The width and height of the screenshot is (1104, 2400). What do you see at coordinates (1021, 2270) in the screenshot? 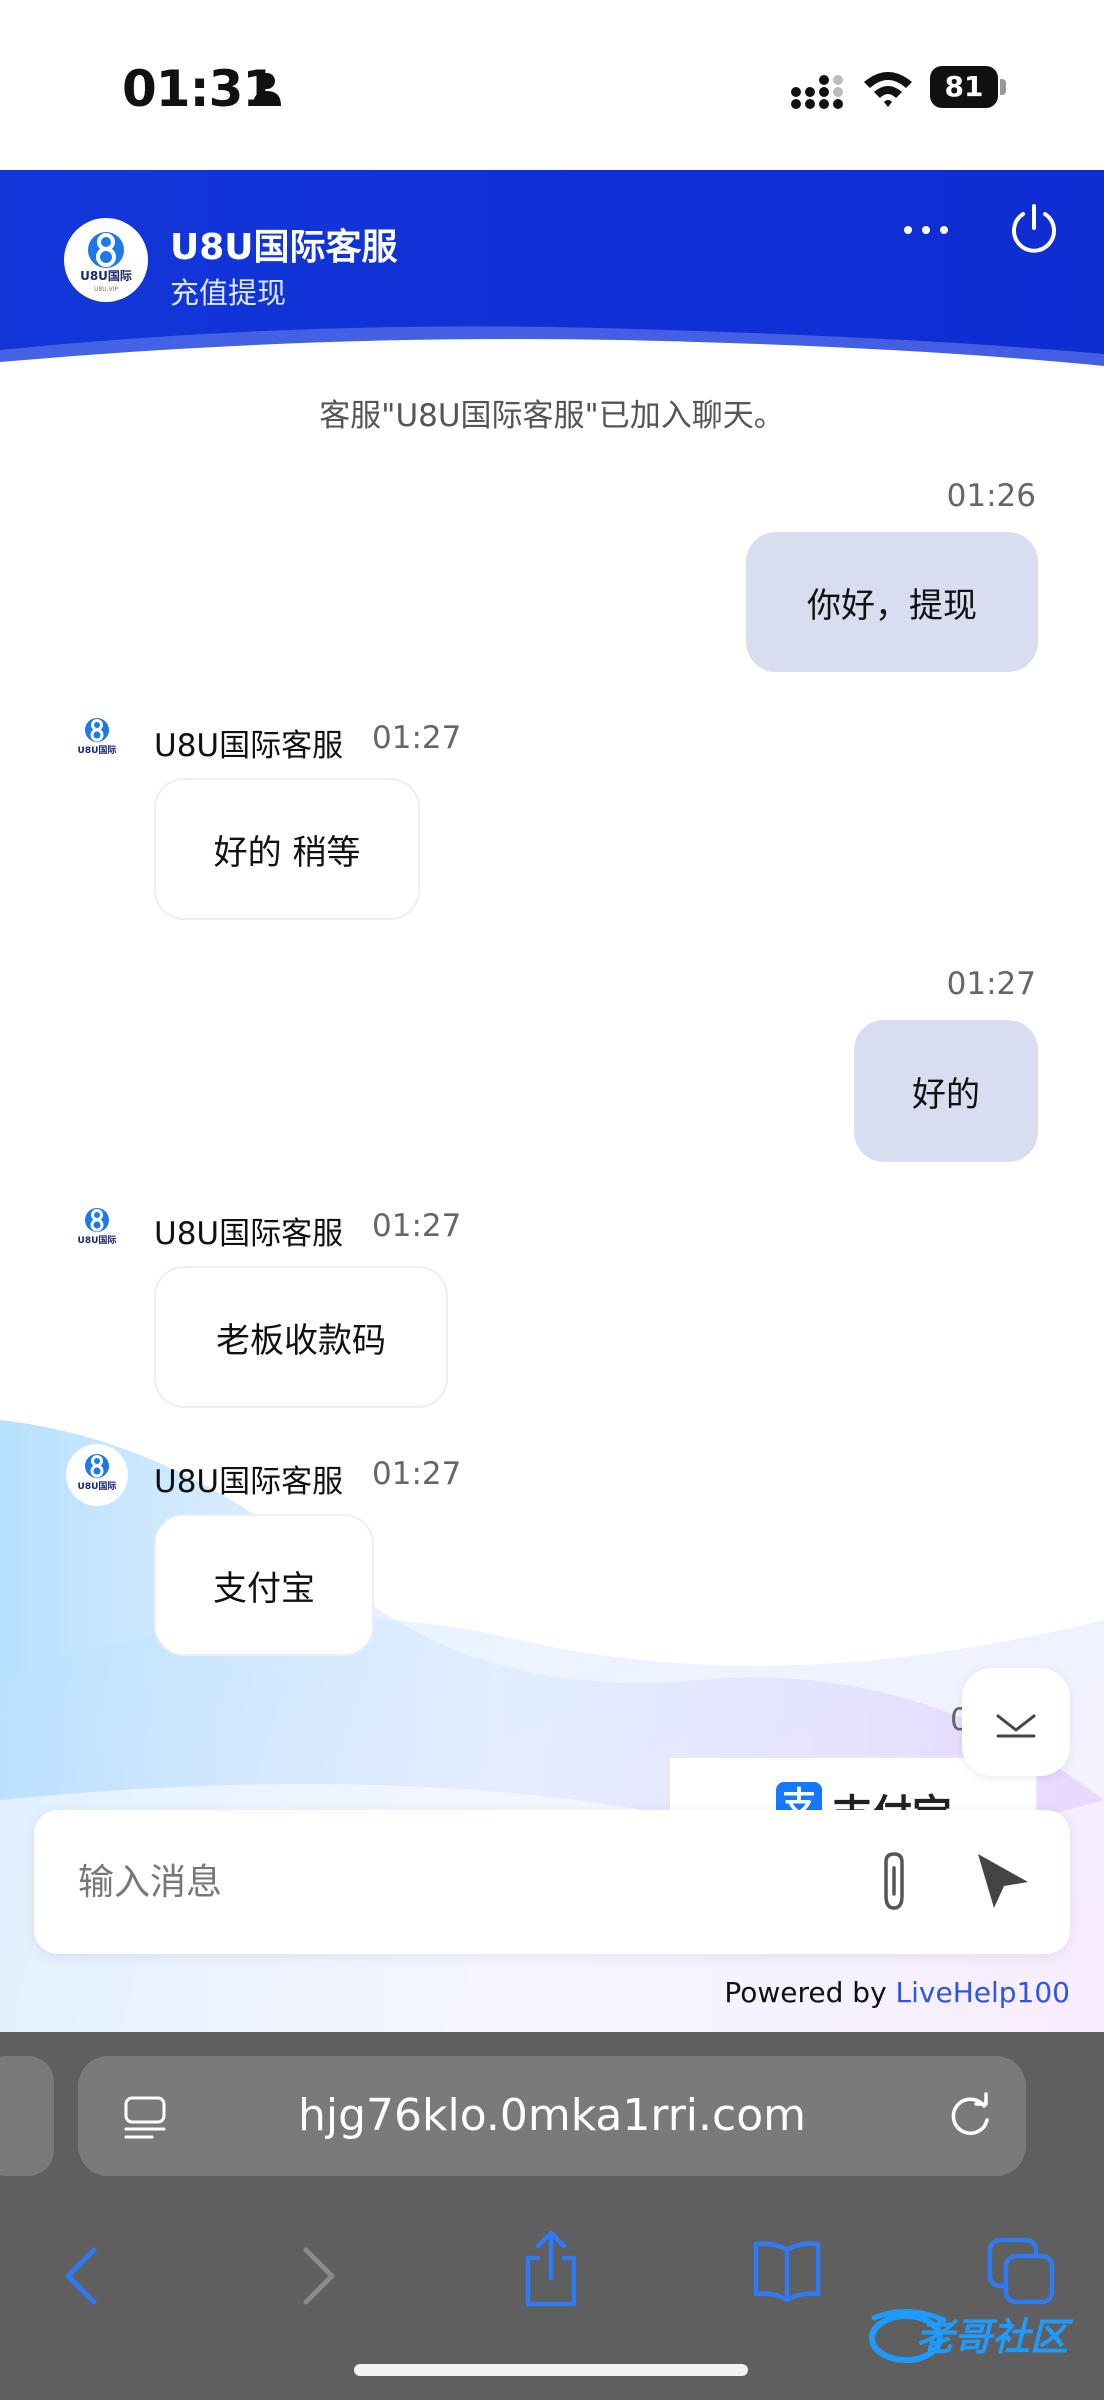
I see `tabs-icon` at bounding box center [1021, 2270].